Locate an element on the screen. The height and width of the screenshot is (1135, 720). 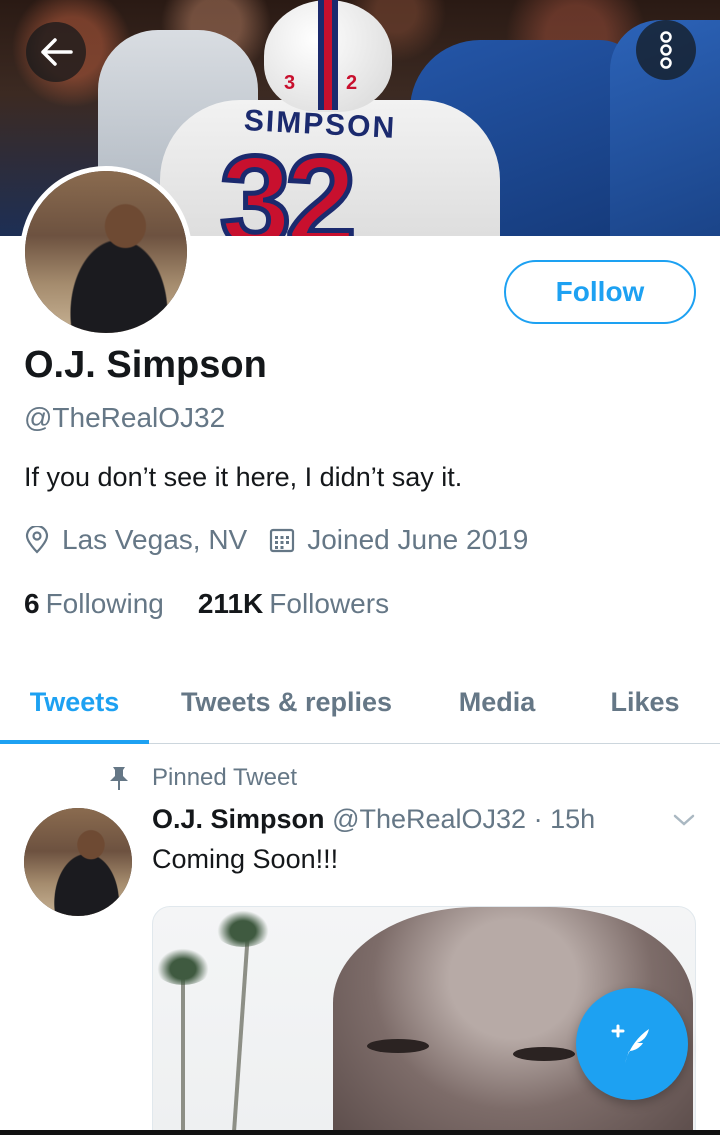
tweet-author-handle: @TheRealOJ32 is located at coordinates (429, 819).